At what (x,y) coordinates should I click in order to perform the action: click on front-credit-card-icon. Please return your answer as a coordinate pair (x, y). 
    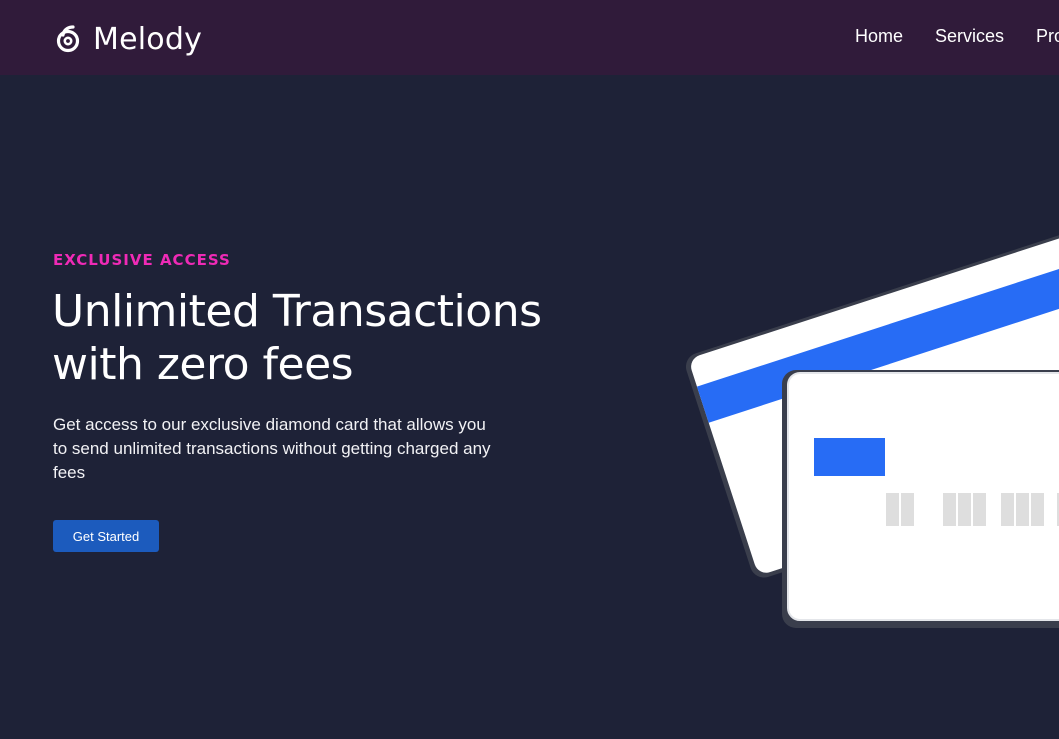
    Looking at the image, I should click on (920, 499).